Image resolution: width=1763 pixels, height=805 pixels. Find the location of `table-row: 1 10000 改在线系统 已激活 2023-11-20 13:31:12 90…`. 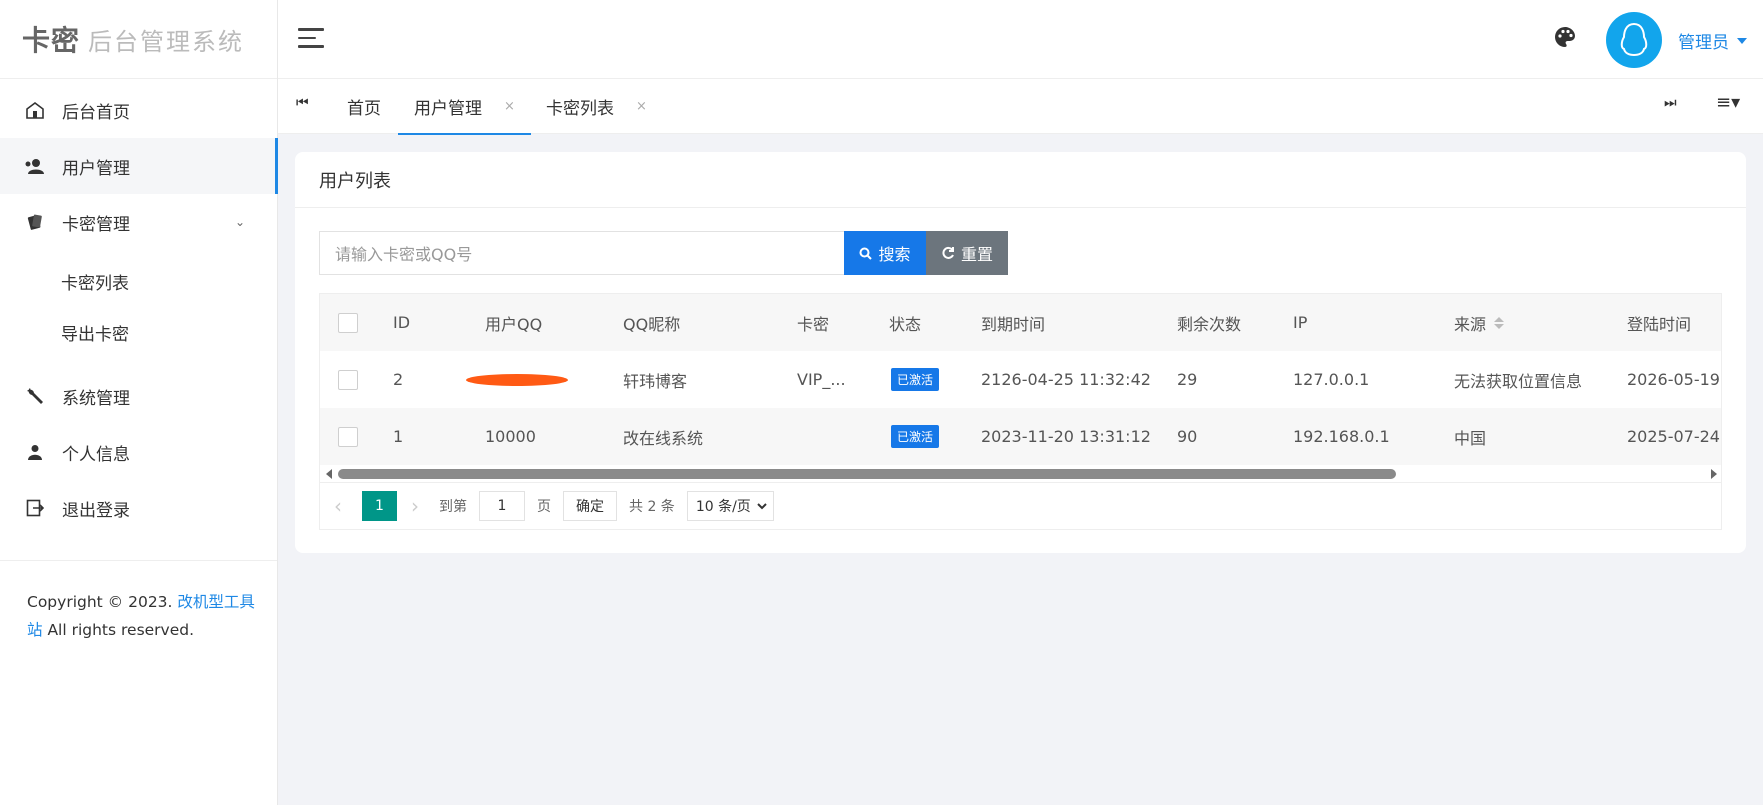

table-row: 1 10000 改在线系统 已激活 2023-11-20 13:31:12 90… is located at coordinates (1020, 436).